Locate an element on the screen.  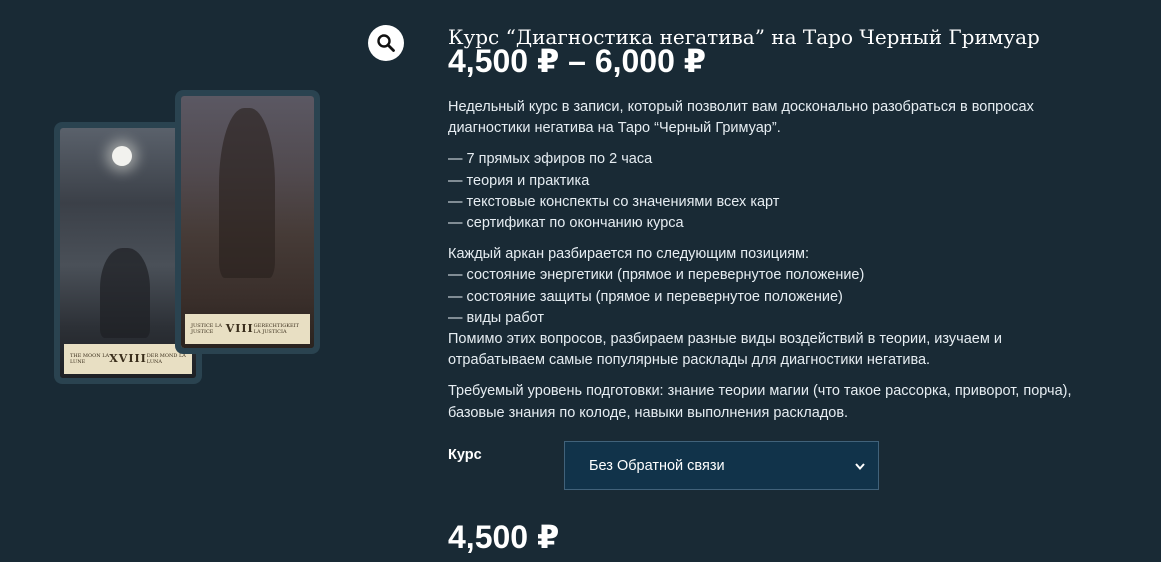
feature-item: — 7 прямых эфиров по 2 часа is located at coordinates (550, 159).